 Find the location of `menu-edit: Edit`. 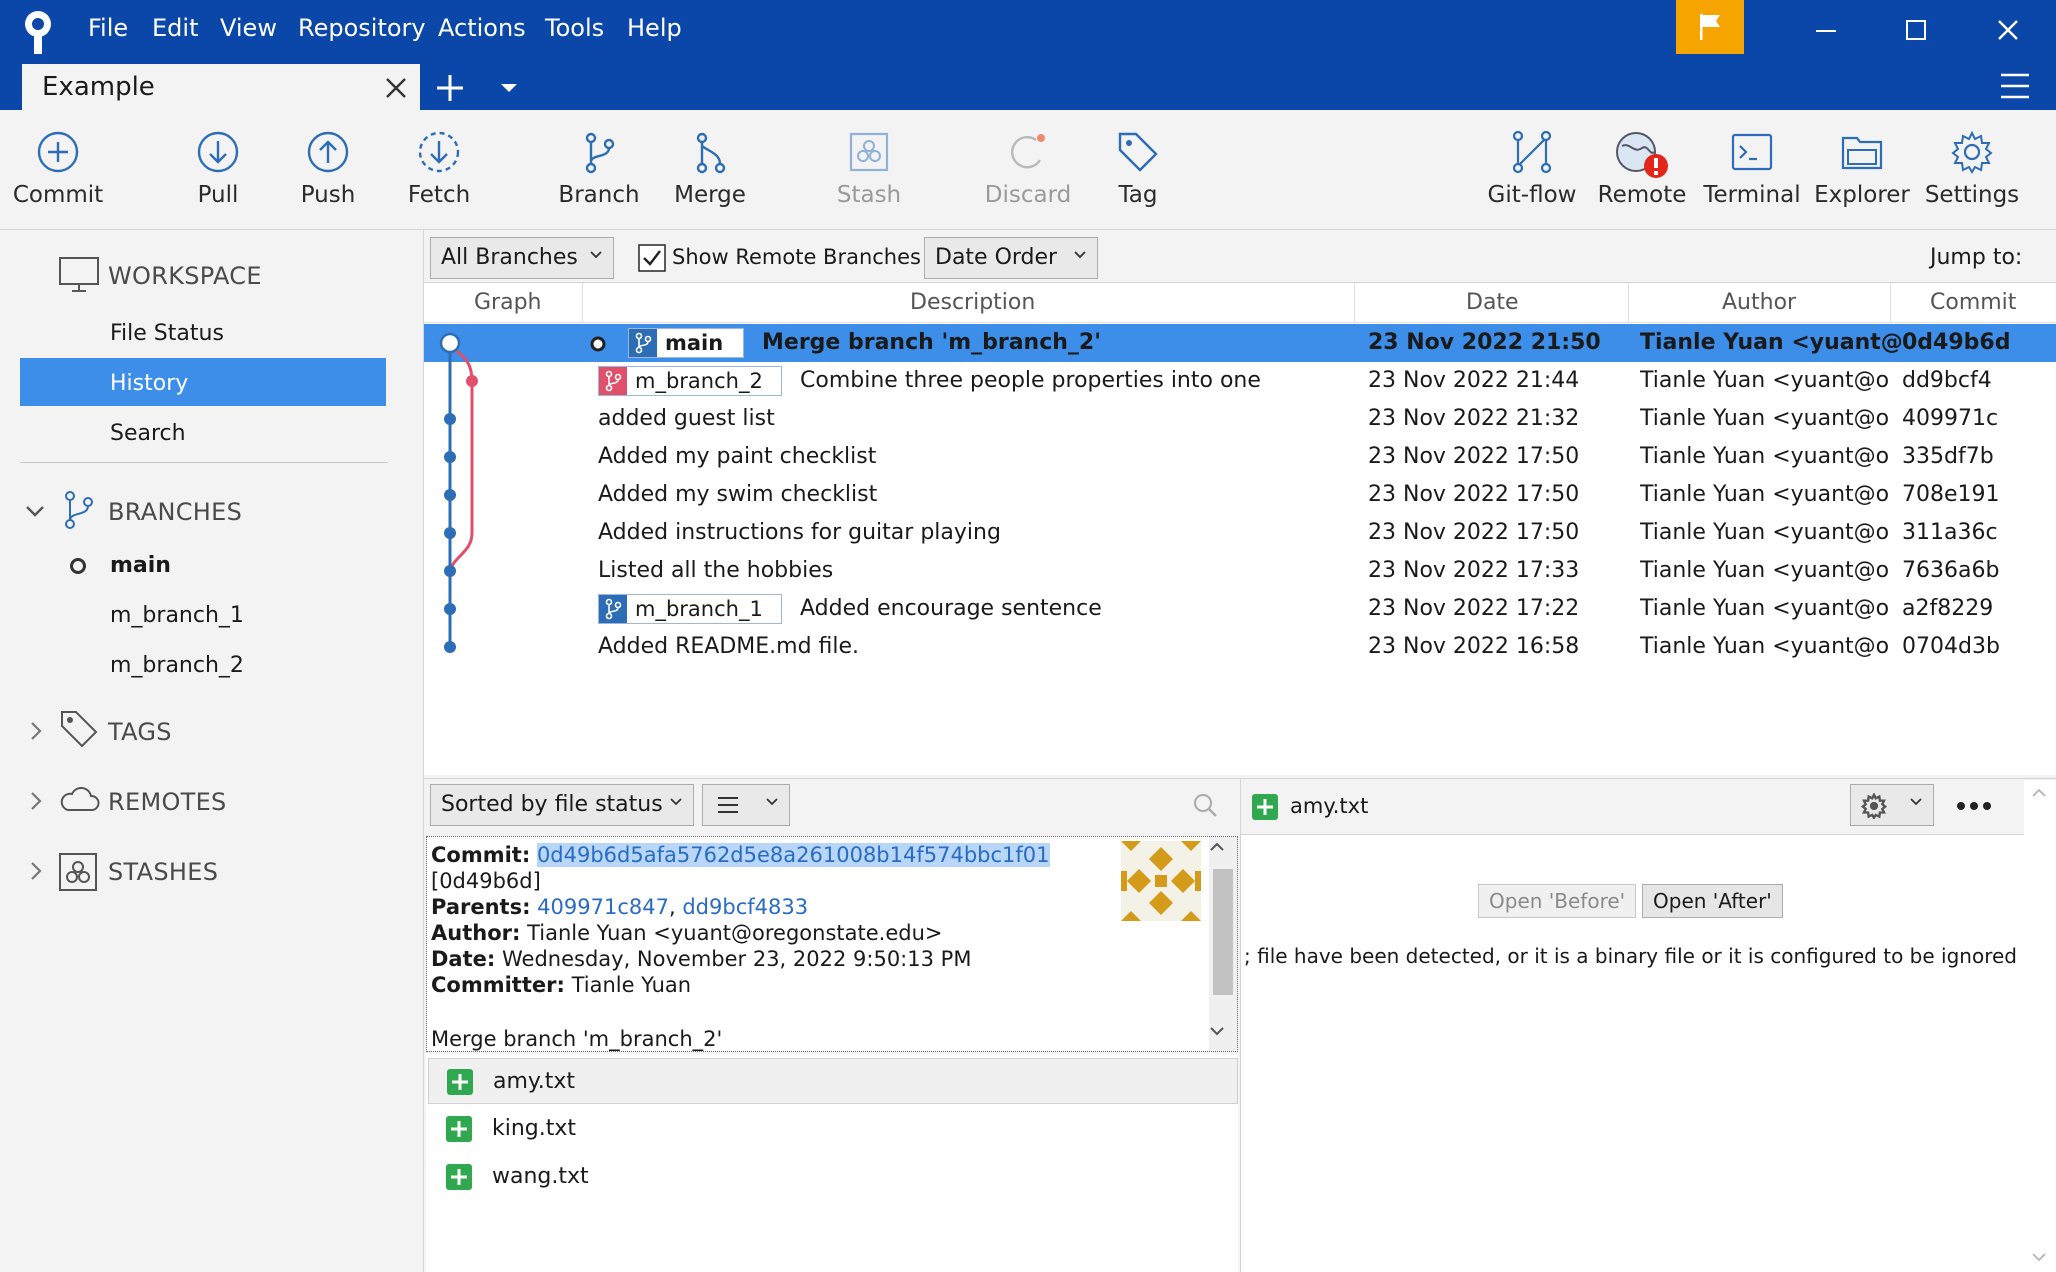

menu-edit: Edit is located at coordinates (175, 28).